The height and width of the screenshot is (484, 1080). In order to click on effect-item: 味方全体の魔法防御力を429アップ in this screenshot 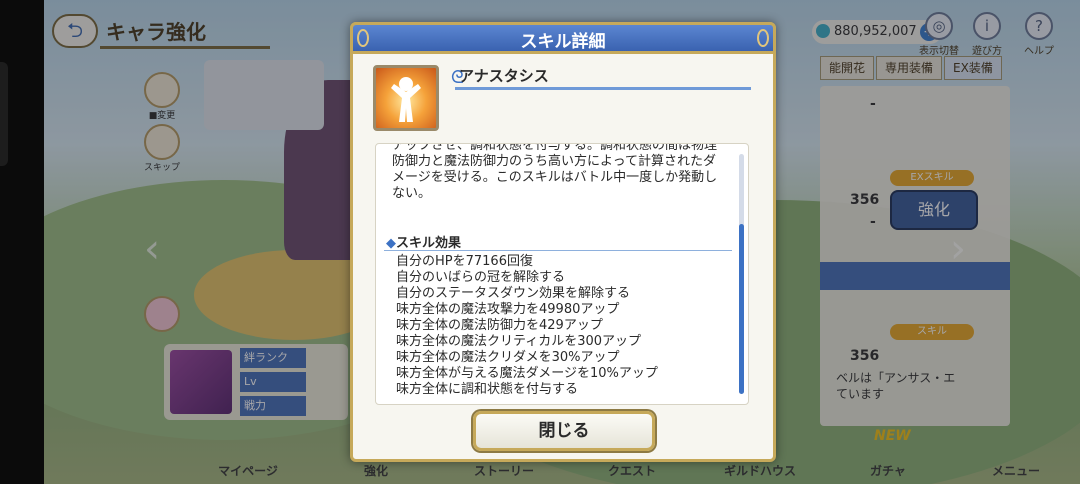, I will do `click(499, 325)`.